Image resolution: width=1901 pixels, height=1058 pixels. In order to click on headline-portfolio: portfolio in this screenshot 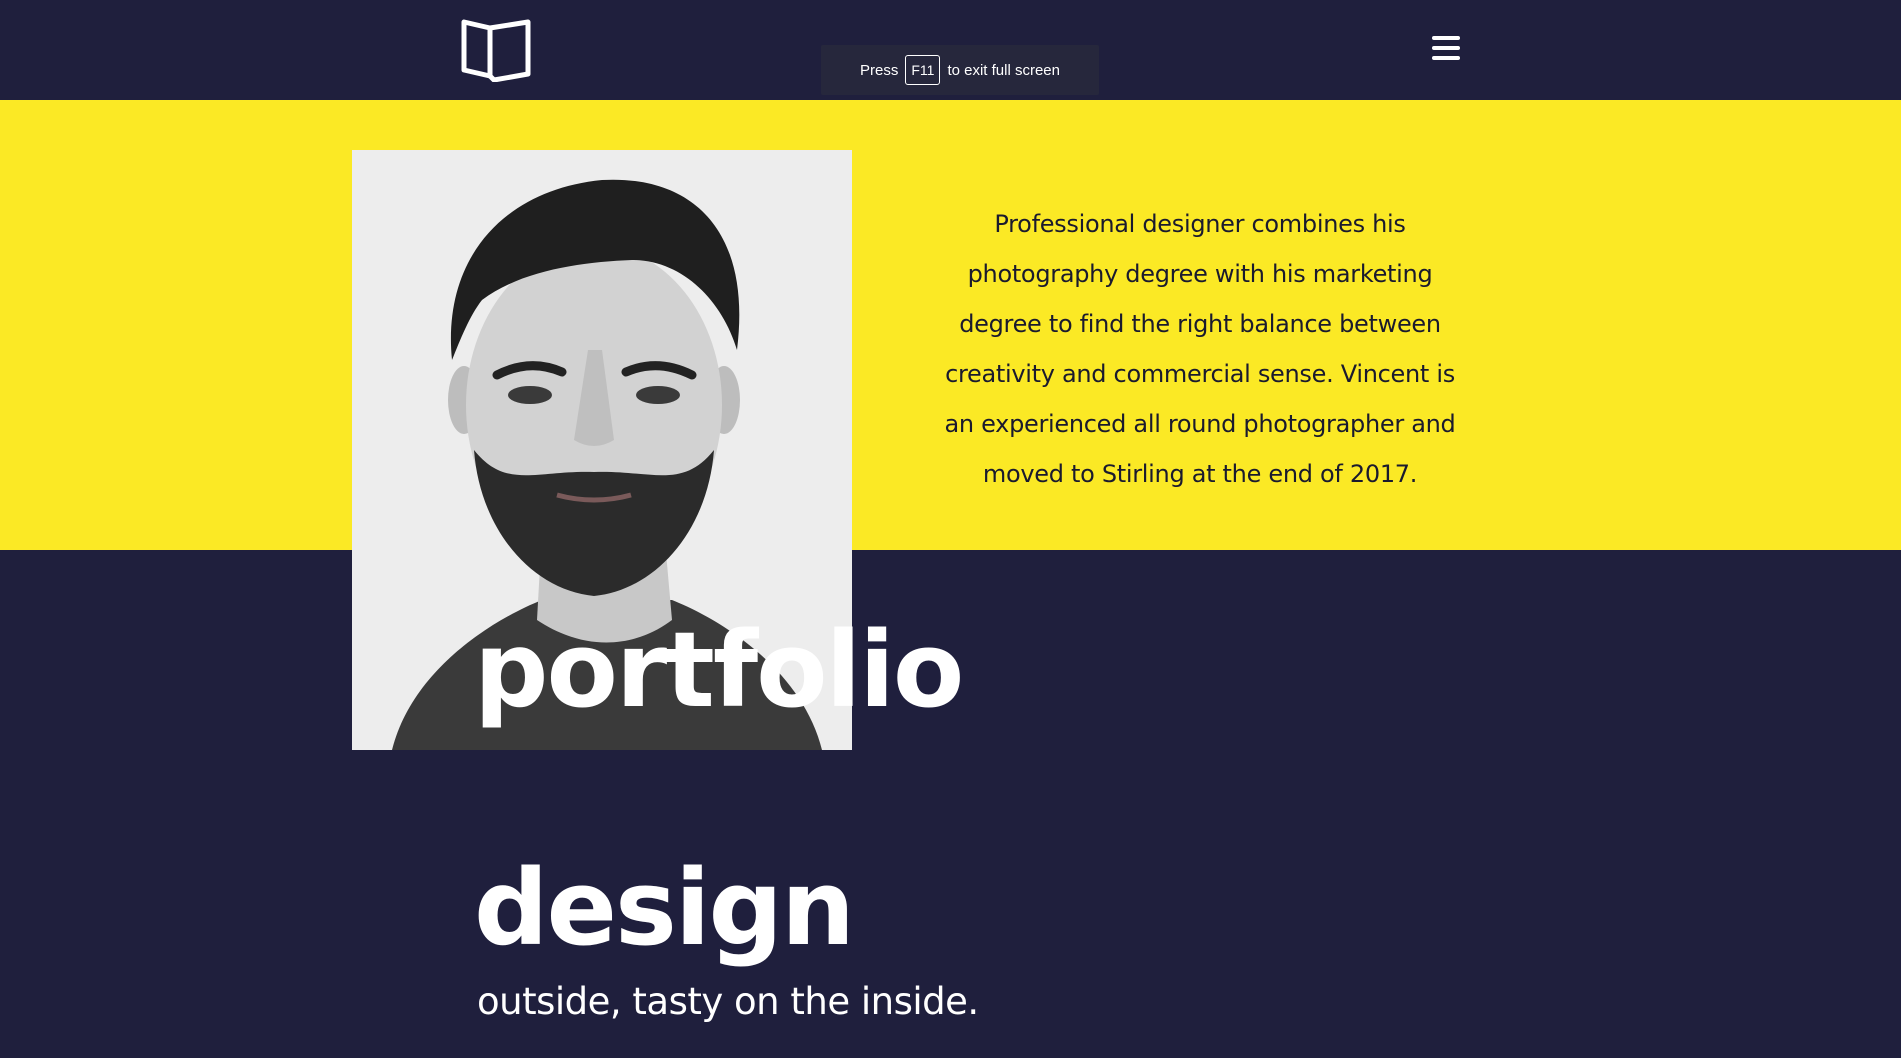, I will do `click(719, 670)`.